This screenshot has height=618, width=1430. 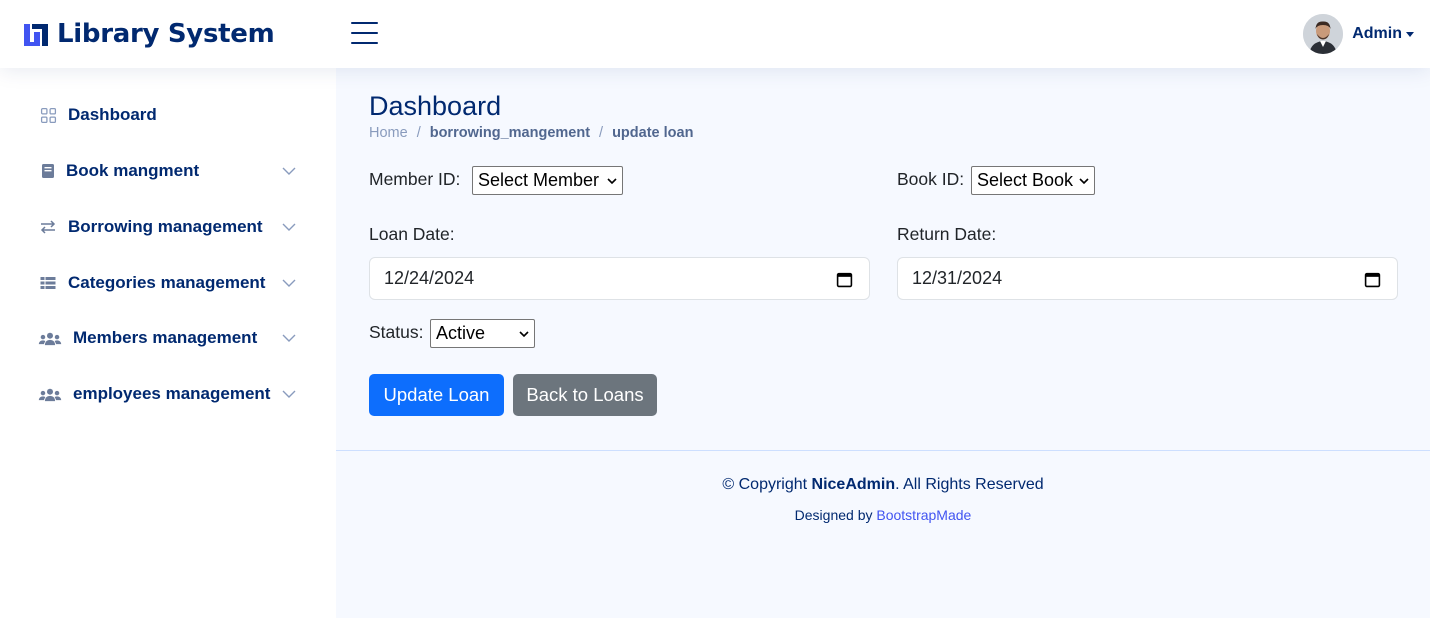 I want to click on sidebar-item-label: employees management, so click(x=172, y=393).